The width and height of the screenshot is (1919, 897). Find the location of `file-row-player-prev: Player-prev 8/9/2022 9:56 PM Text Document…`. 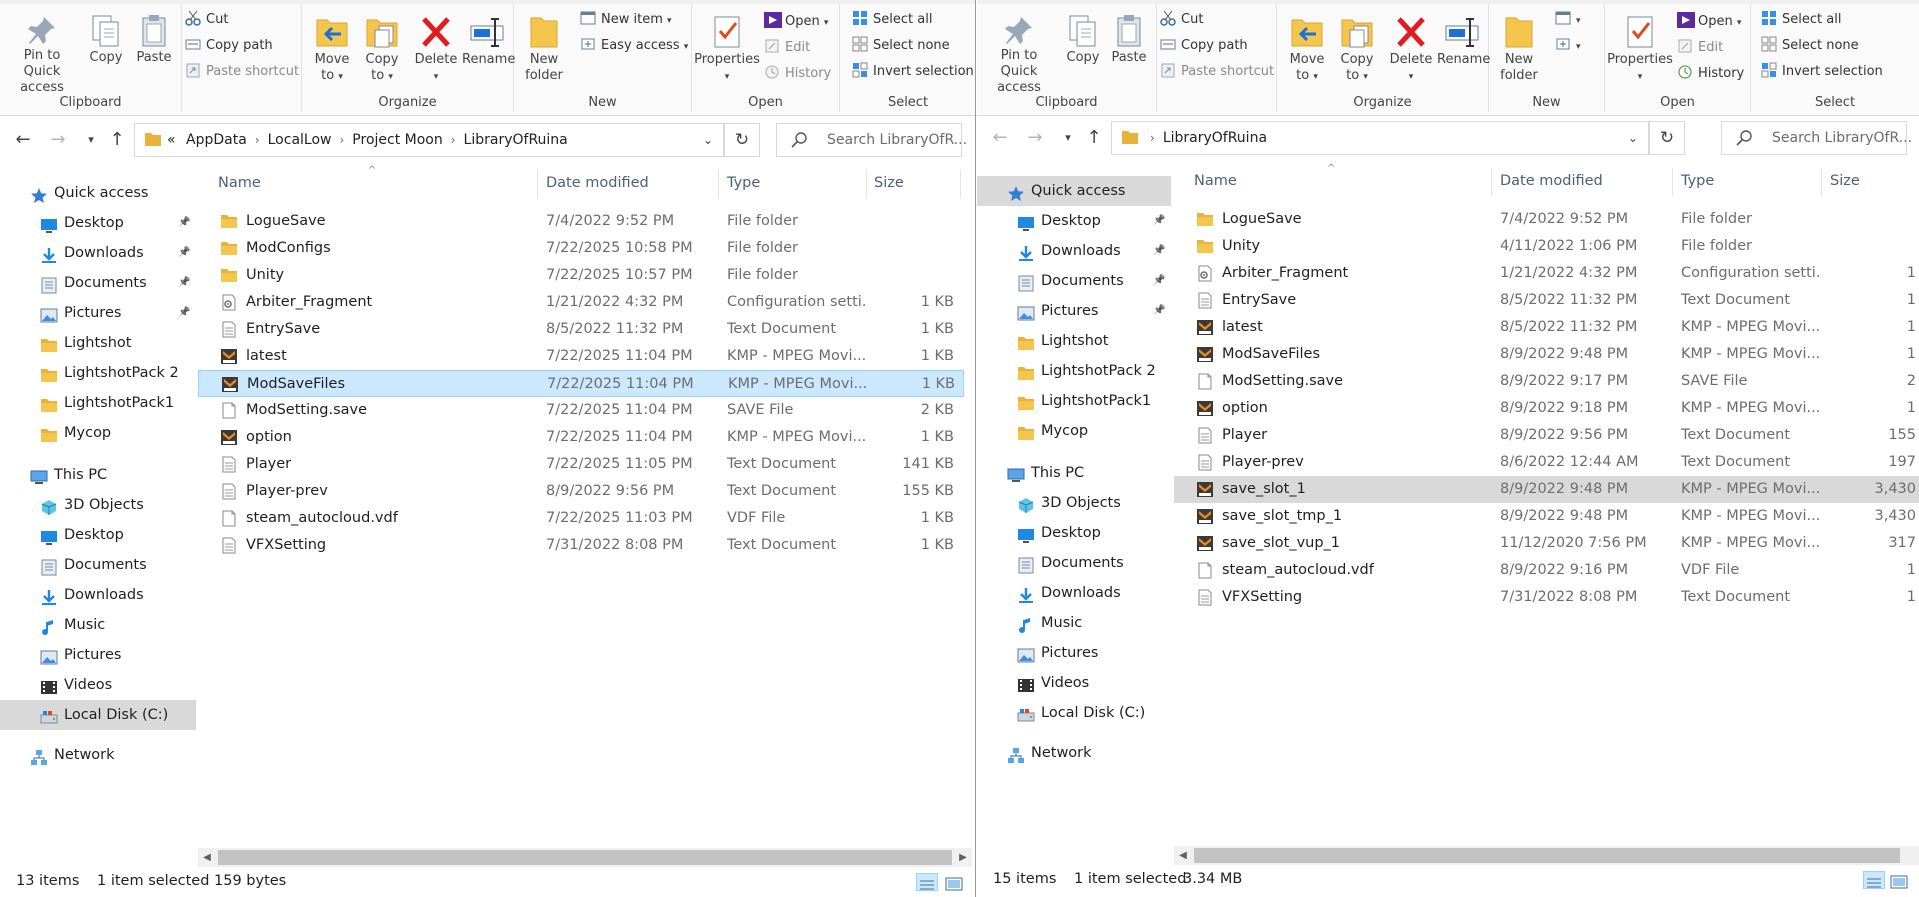

file-row-player-prev: Player-prev 8/9/2022 9:56 PM Text Document… is located at coordinates (581, 491).